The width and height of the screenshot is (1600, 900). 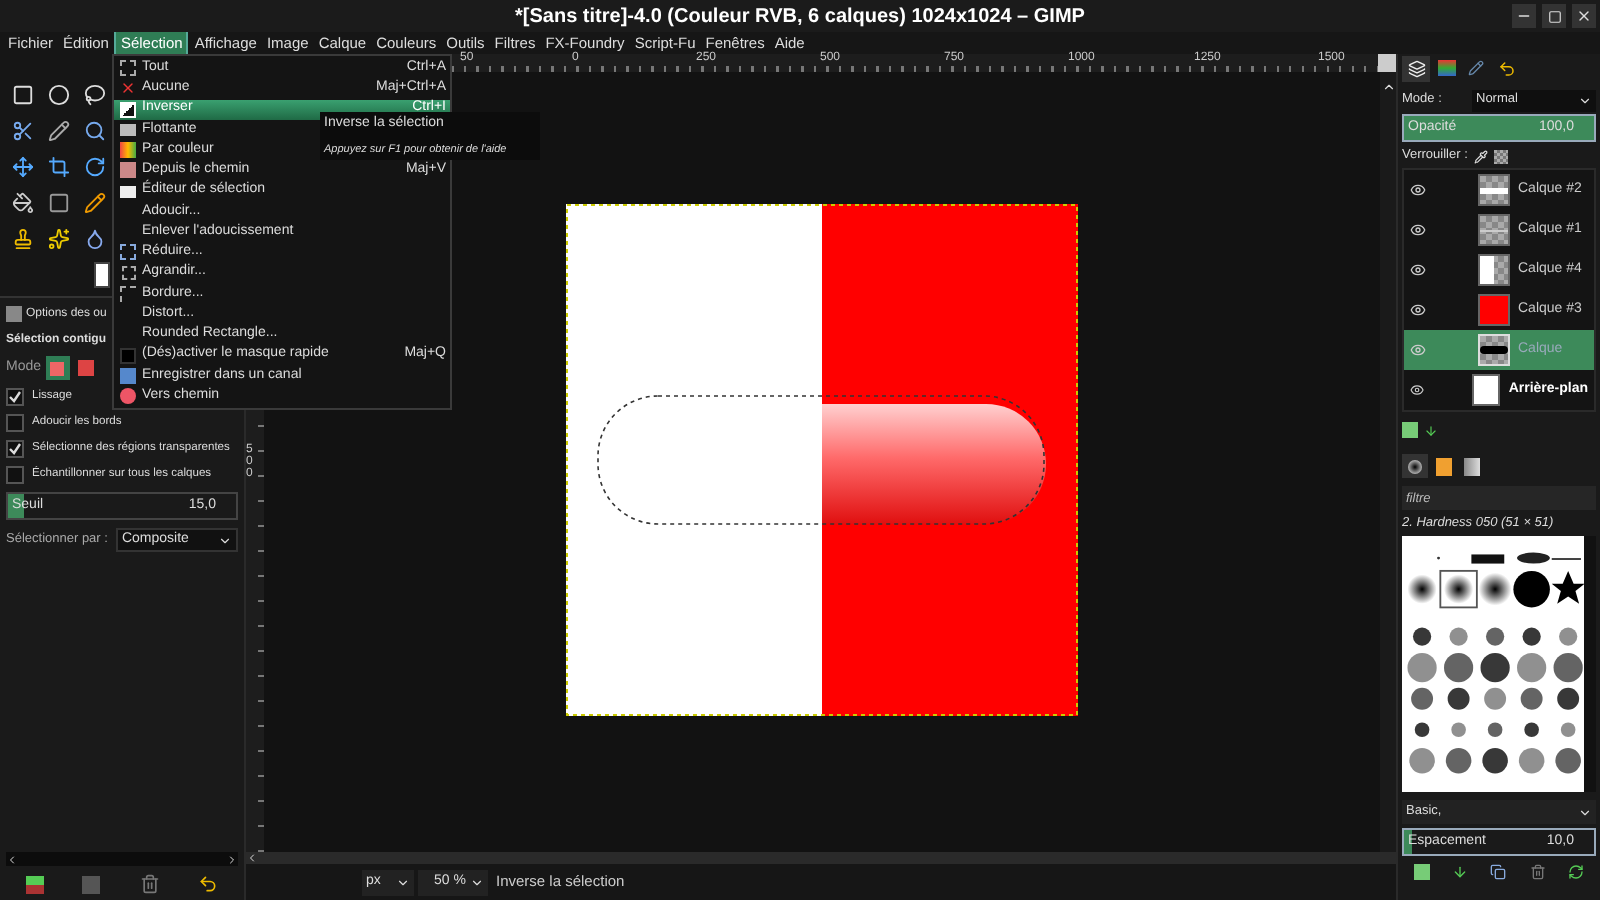 I want to click on layers-icon, so click(x=1416, y=68).